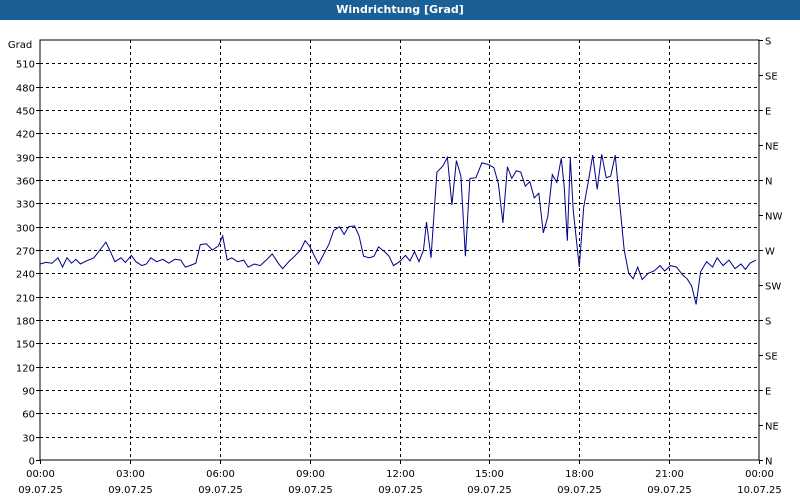 The image size is (800, 500). What do you see at coordinates (25, 159) in the screenshot?
I see `y-tick-label: 390` at bounding box center [25, 159].